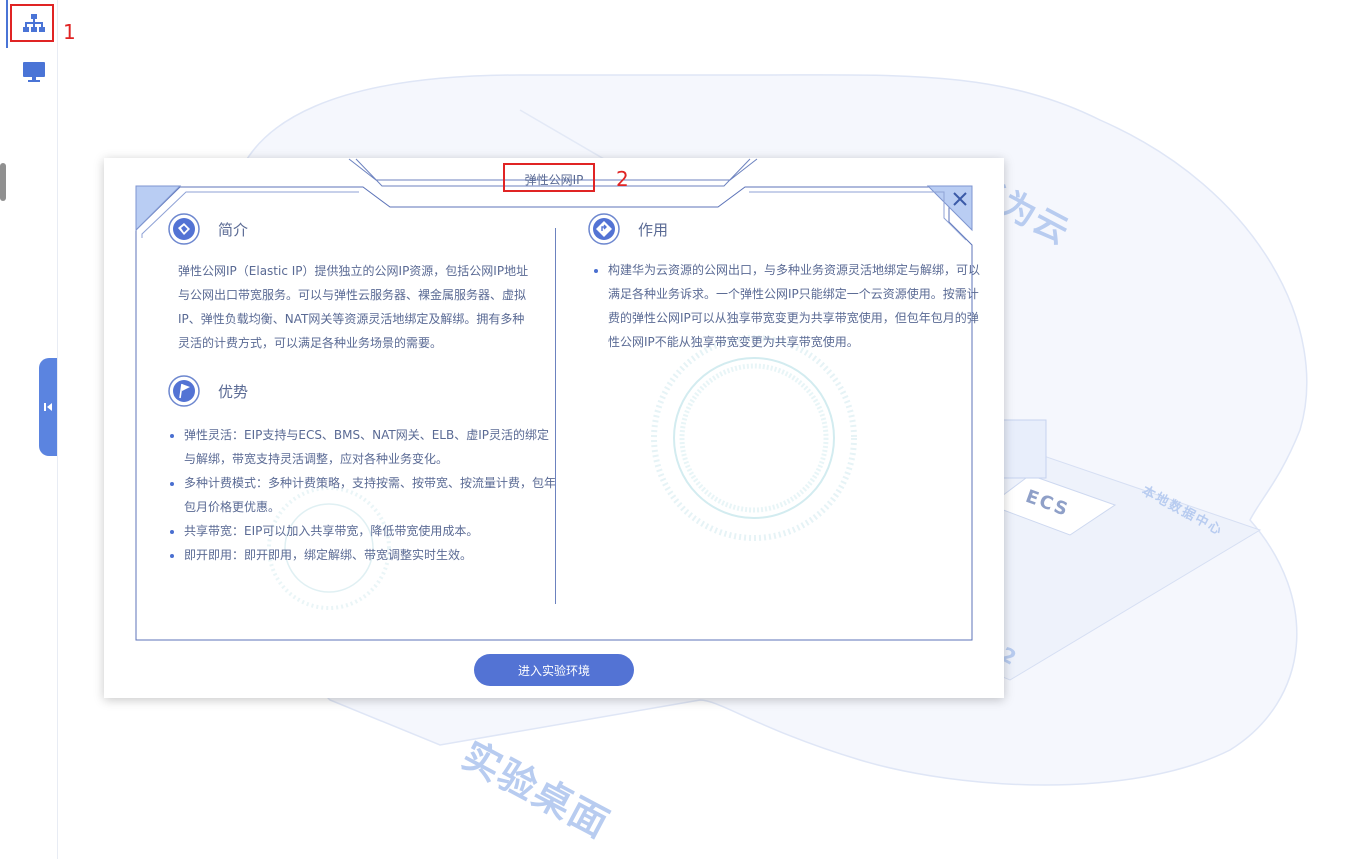 The width and height of the screenshot is (1366, 859). What do you see at coordinates (69, 32) in the screenshot?
I see `annotation-number-1: 1` at bounding box center [69, 32].